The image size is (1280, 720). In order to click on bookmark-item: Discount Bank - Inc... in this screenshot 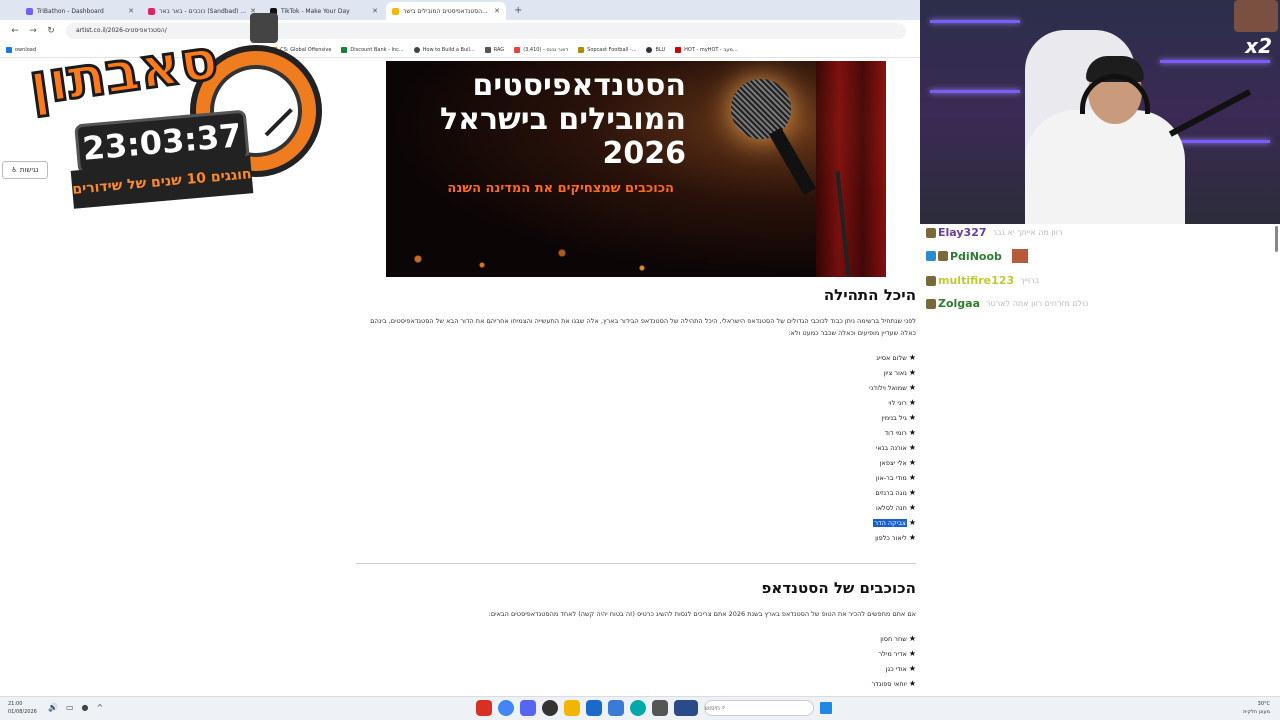, I will do `click(372, 49)`.